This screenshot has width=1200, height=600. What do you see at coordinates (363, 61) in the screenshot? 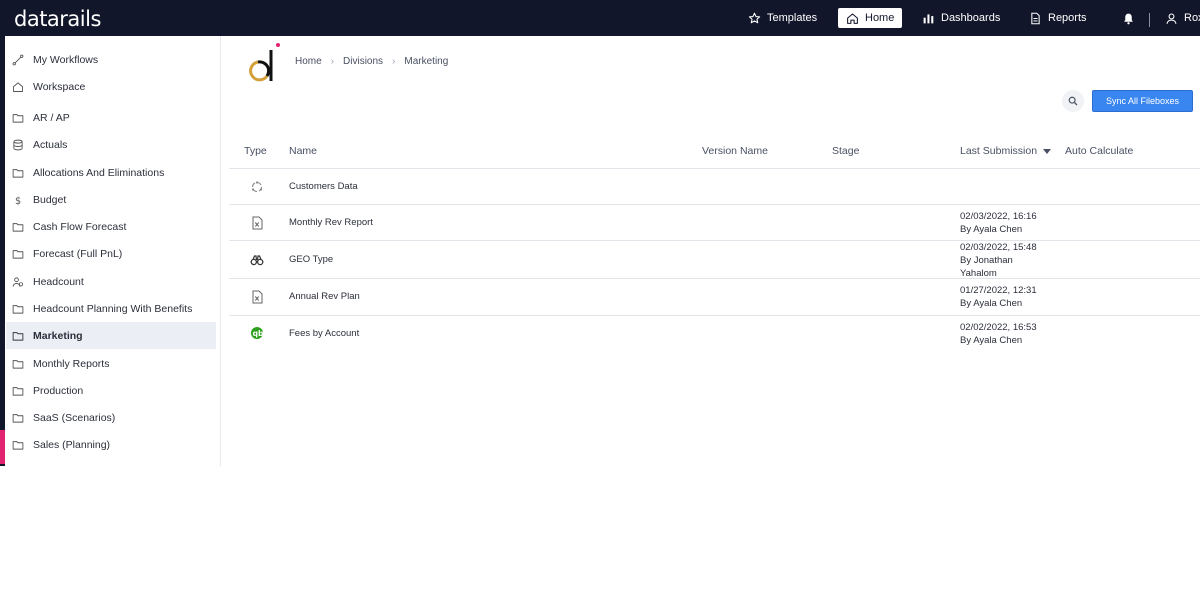
I see `breadcrumb-divisions: Divisions` at bounding box center [363, 61].